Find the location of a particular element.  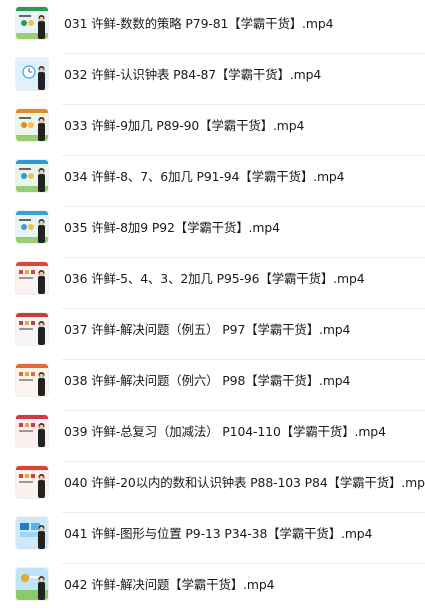

file-name: 035 许鲜-8加9 P92【学霸干货】.mp4 is located at coordinates (172, 227).